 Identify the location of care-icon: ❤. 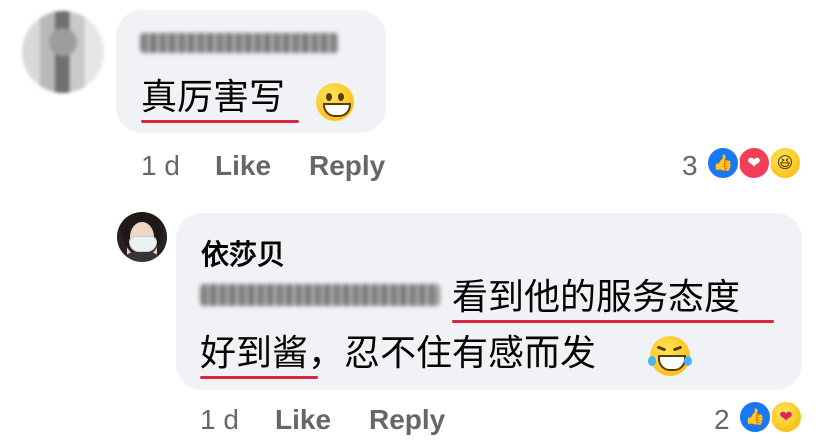
(786, 417).